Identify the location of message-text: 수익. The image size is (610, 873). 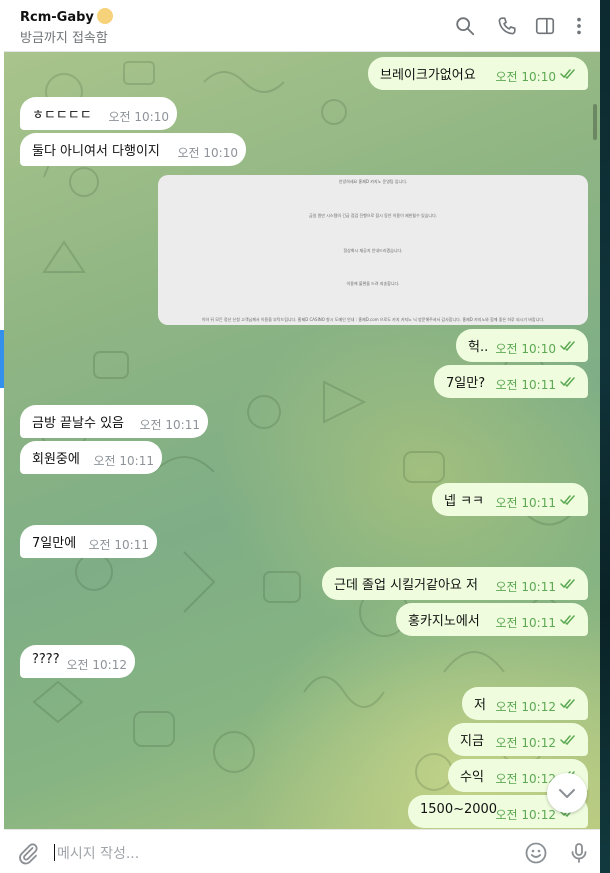
(472, 777).